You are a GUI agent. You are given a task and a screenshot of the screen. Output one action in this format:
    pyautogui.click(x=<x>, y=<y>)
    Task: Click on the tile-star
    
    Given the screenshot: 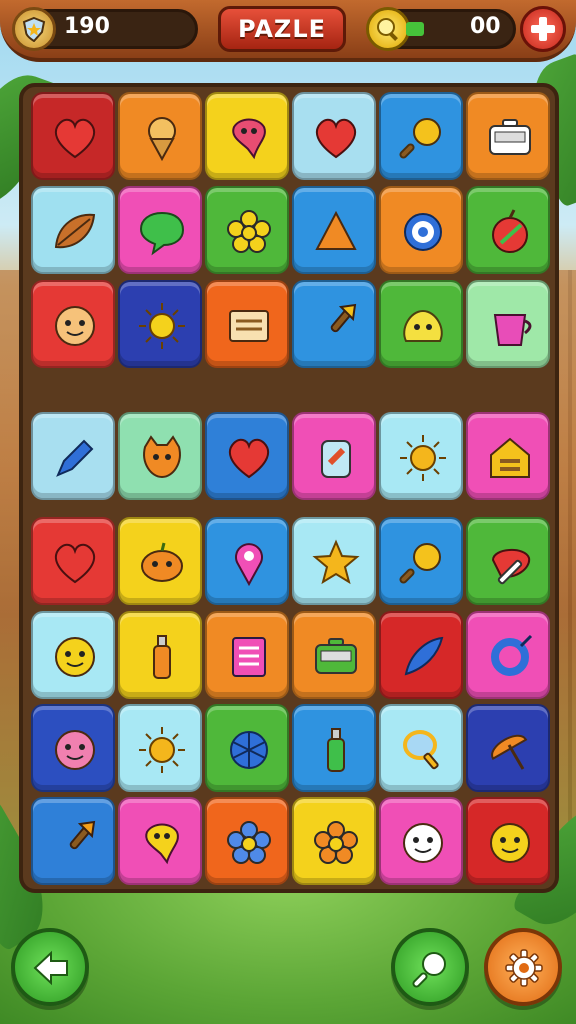 What is the action you would take?
    pyautogui.click(x=334, y=561)
    